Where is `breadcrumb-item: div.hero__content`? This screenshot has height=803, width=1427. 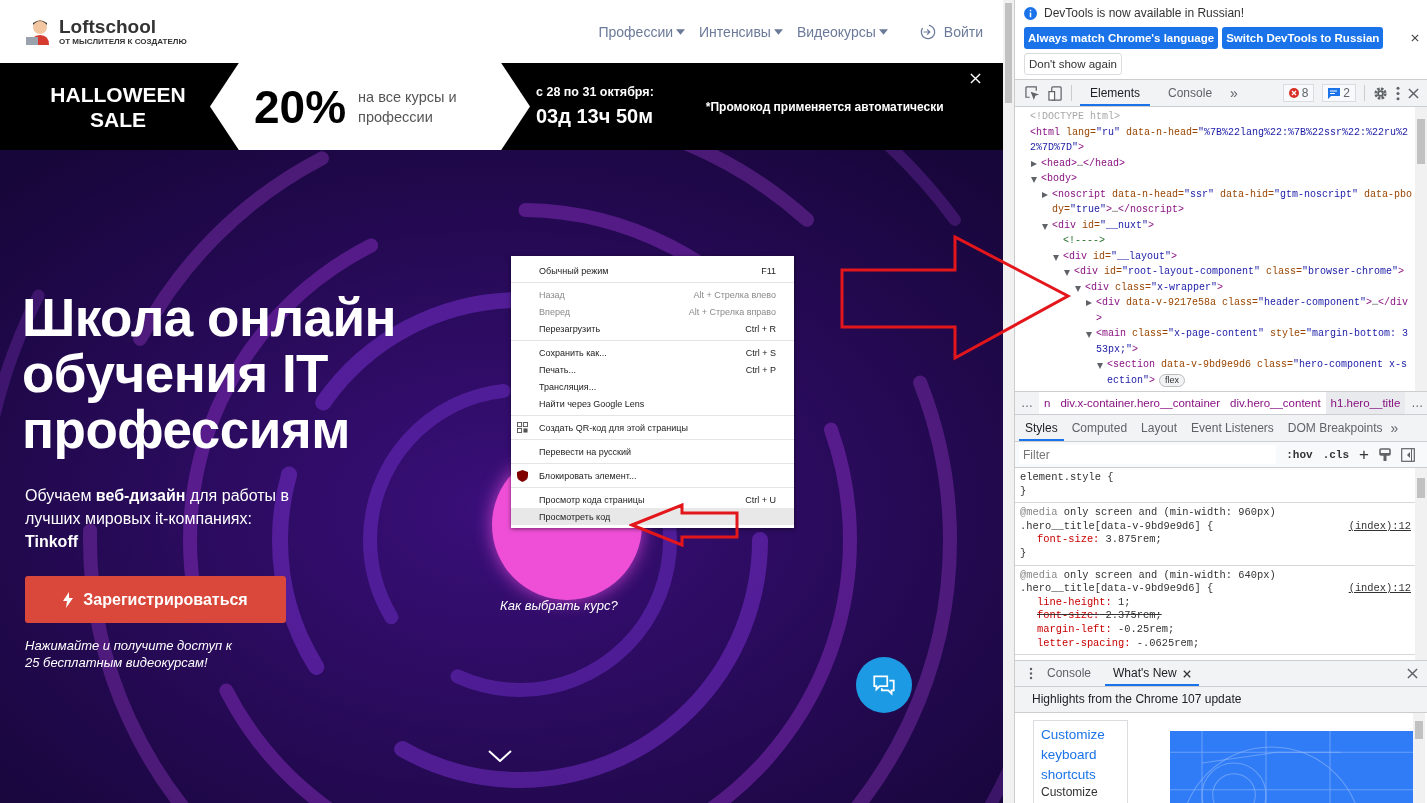 breadcrumb-item: div.hero__content is located at coordinates (1275, 403).